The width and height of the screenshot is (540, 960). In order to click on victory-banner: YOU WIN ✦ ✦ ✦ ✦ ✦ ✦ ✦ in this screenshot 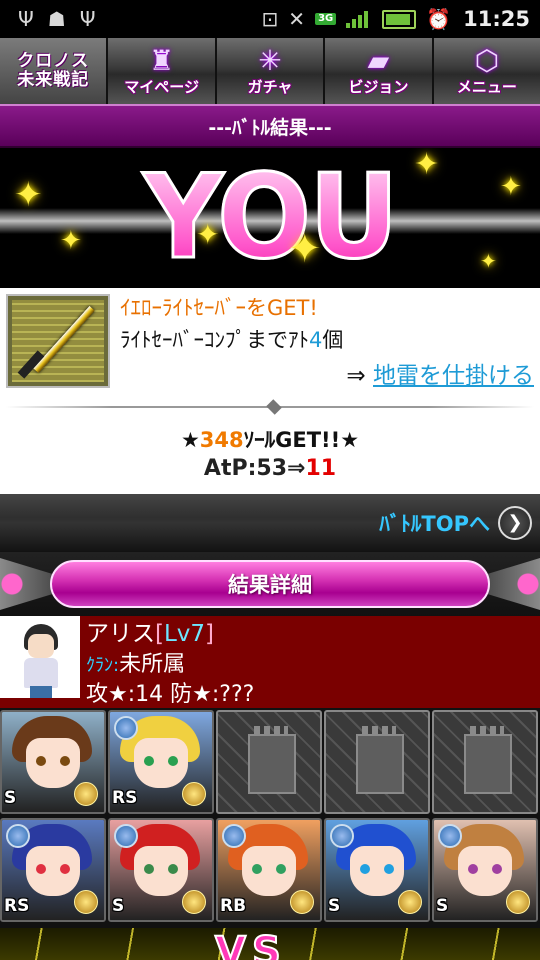, I will do `click(270, 218)`.